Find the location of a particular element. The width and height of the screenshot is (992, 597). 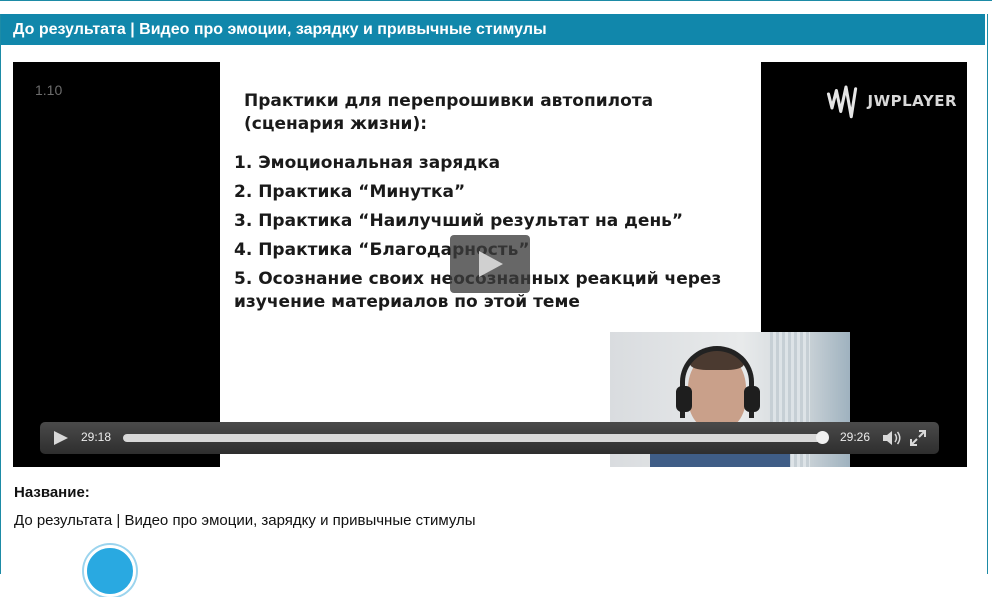

slide-item: 1. Эмоциональная зарядка is located at coordinates (367, 163).